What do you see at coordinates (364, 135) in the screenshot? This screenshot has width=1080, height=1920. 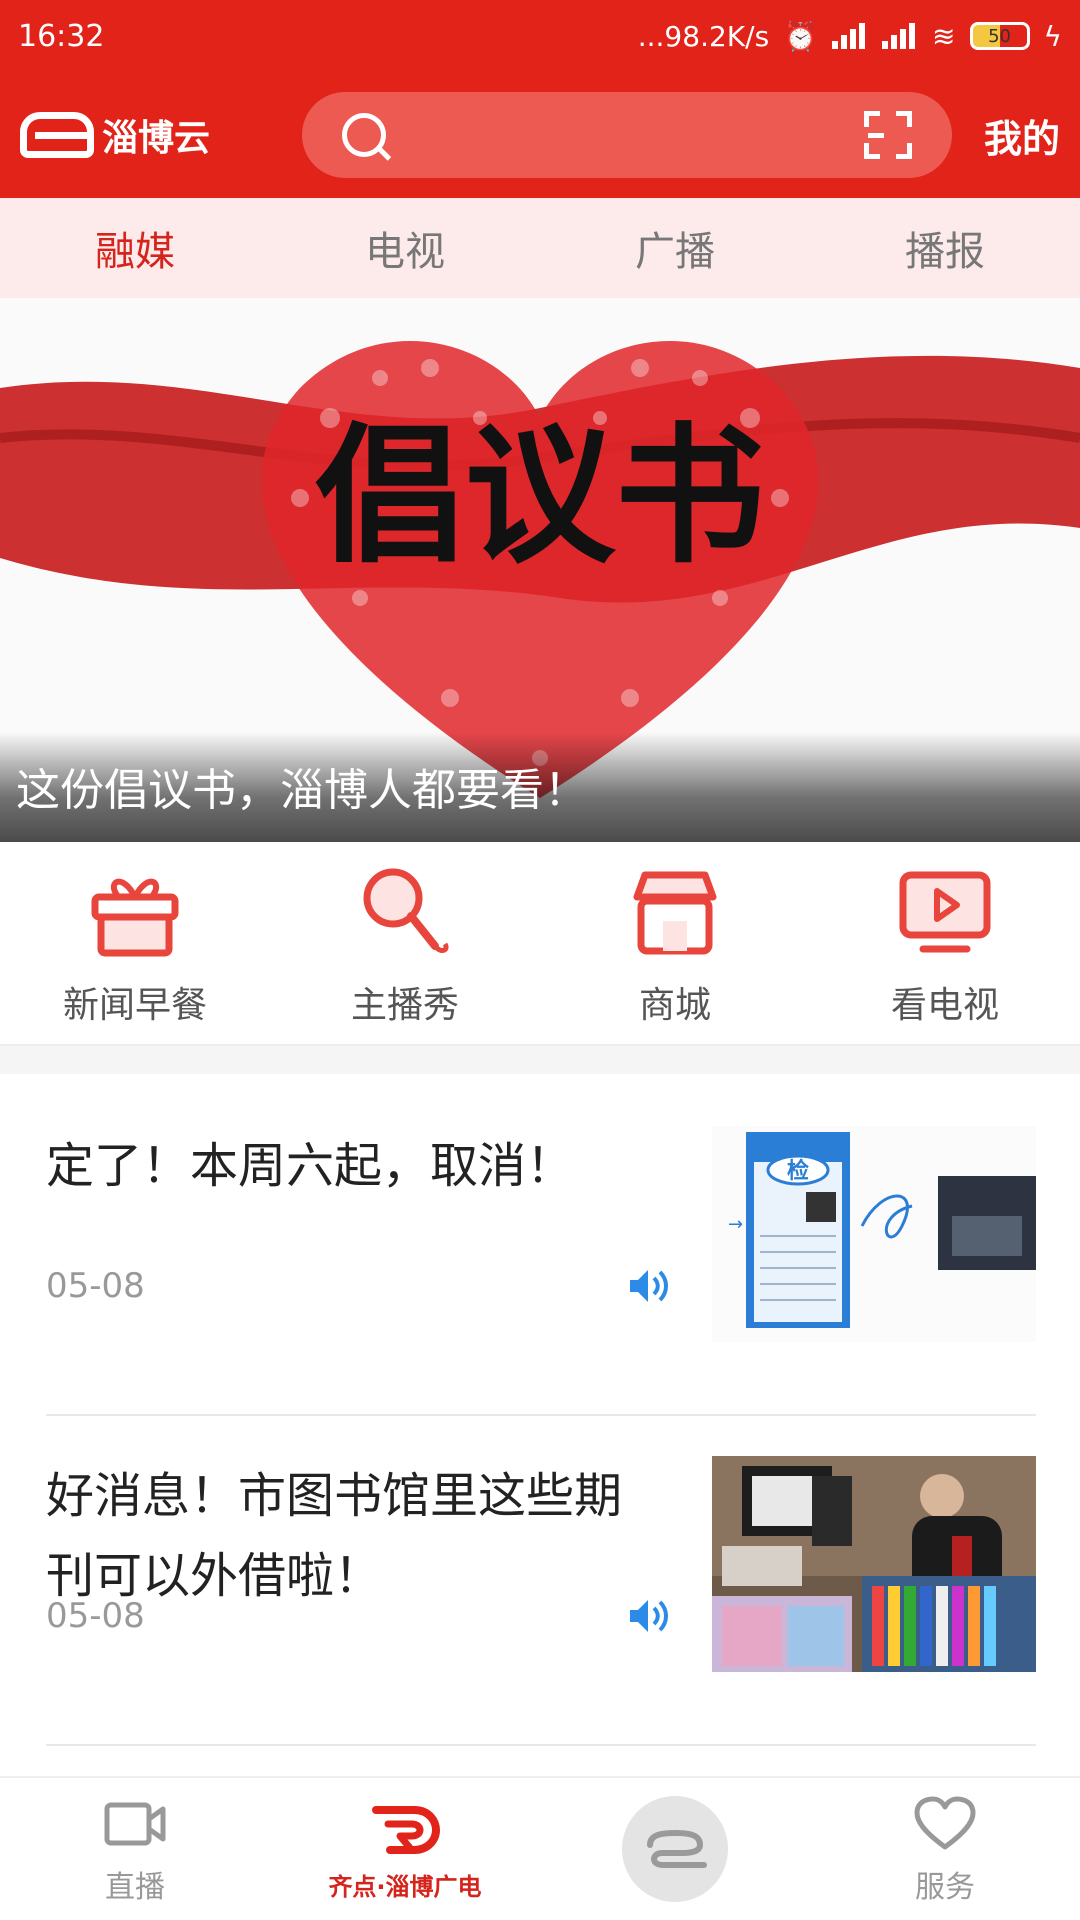 I see `search-icon` at bounding box center [364, 135].